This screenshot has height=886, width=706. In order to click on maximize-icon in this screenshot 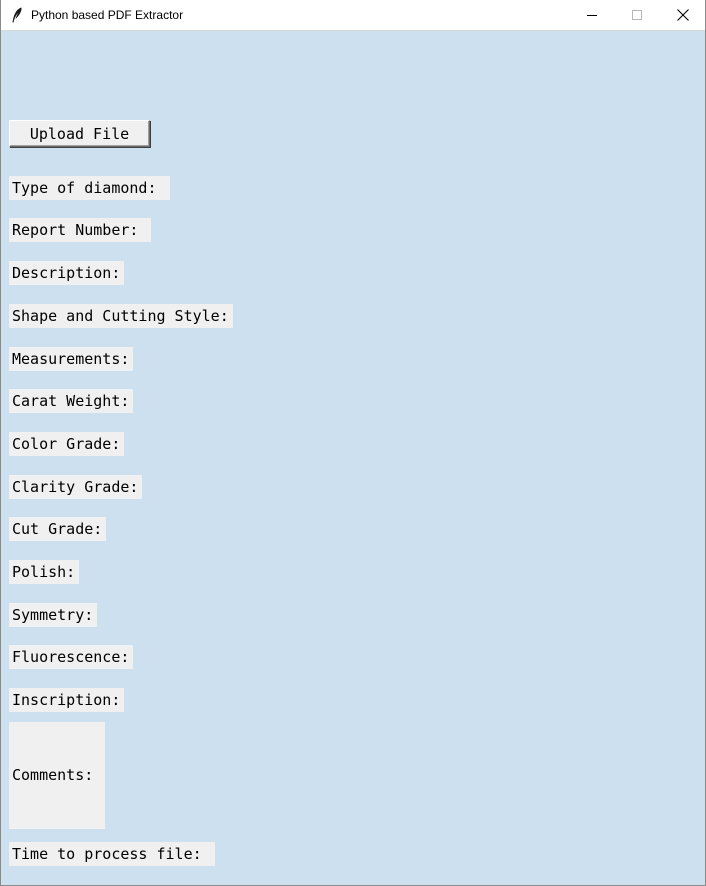, I will do `click(637, 15)`.